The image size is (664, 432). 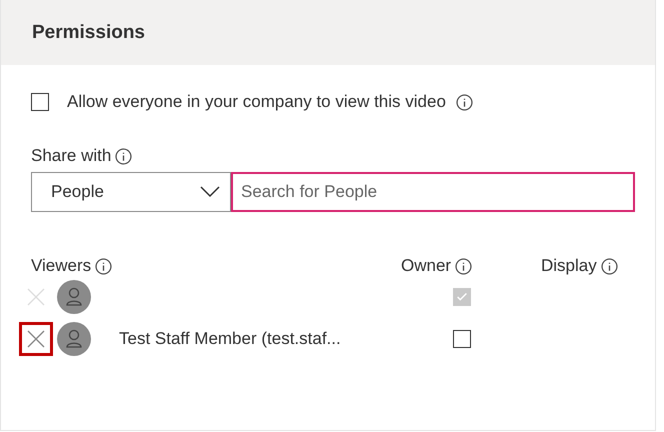 I want to click on chevron-down-icon, so click(x=210, y=192).